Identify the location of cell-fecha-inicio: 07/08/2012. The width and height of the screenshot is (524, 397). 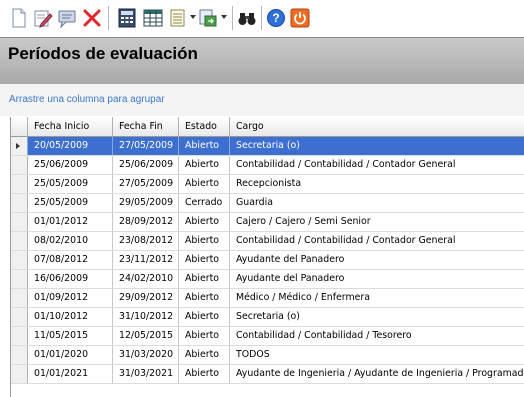
(70, 260).